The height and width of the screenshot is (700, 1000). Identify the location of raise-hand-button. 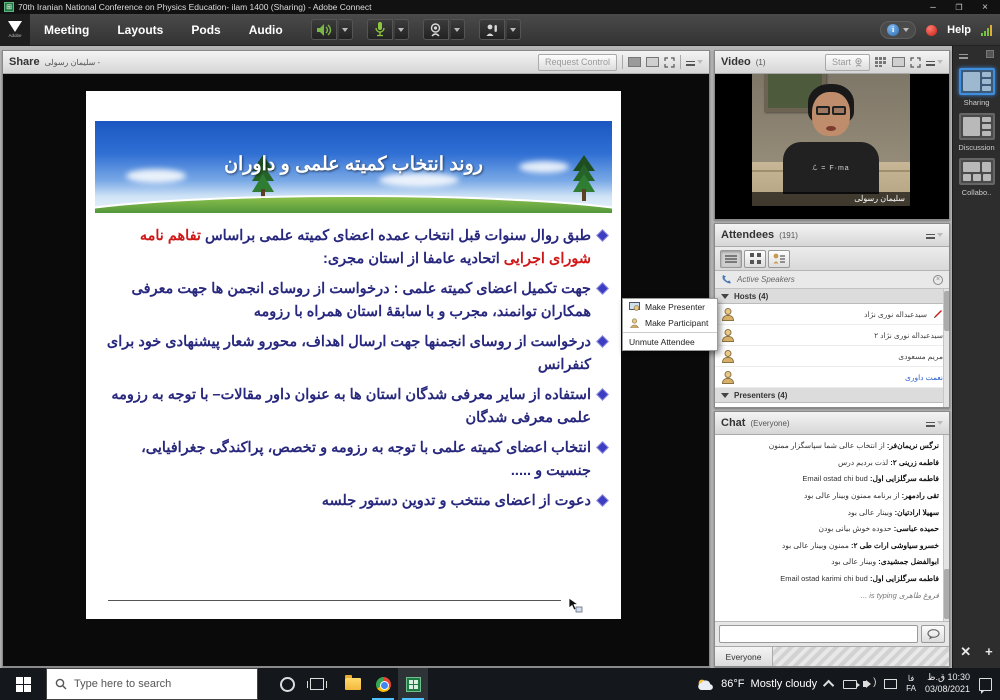
(491, 29).